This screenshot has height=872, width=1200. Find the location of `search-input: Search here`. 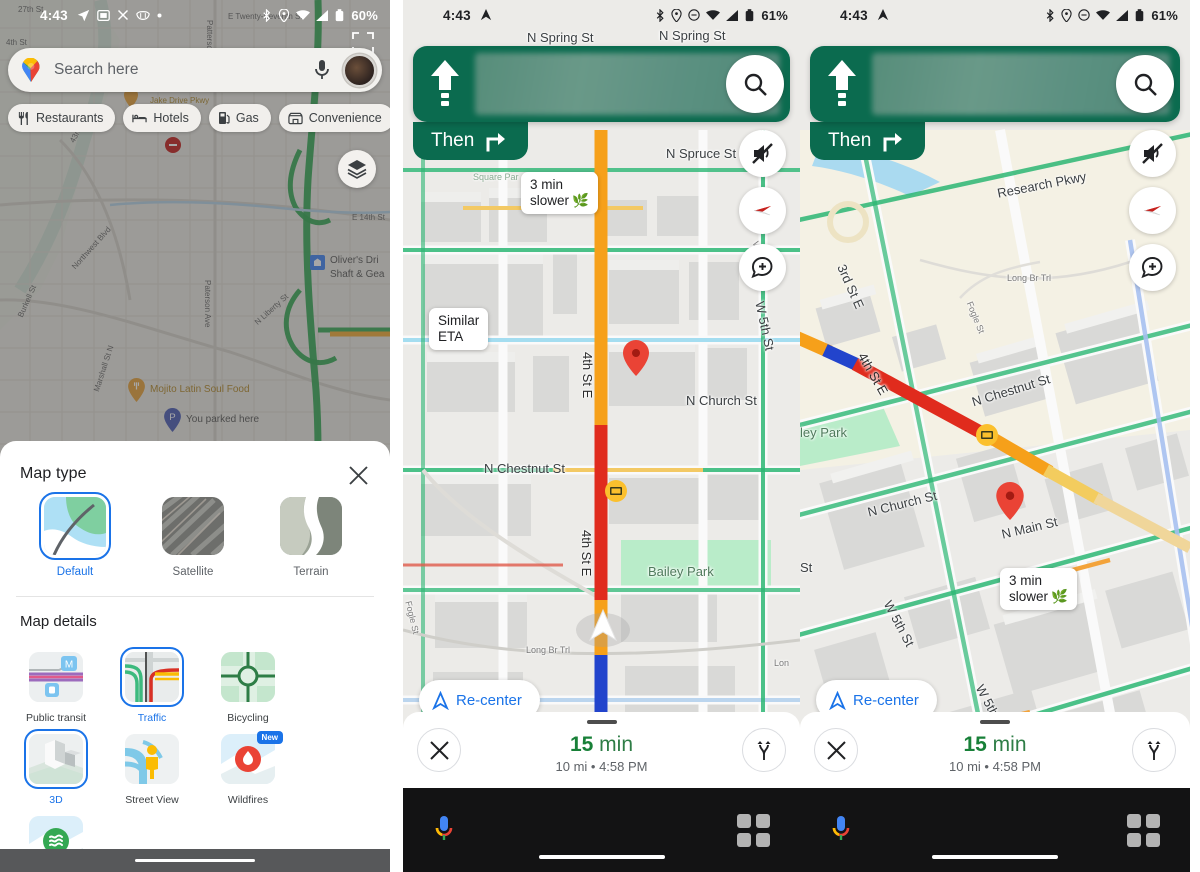

search-input: Search here is located at coordinates (183, 70).